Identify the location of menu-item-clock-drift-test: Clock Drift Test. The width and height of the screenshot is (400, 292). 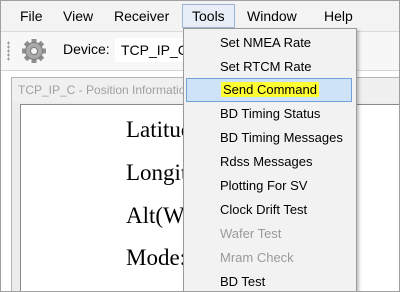
(269, 210).